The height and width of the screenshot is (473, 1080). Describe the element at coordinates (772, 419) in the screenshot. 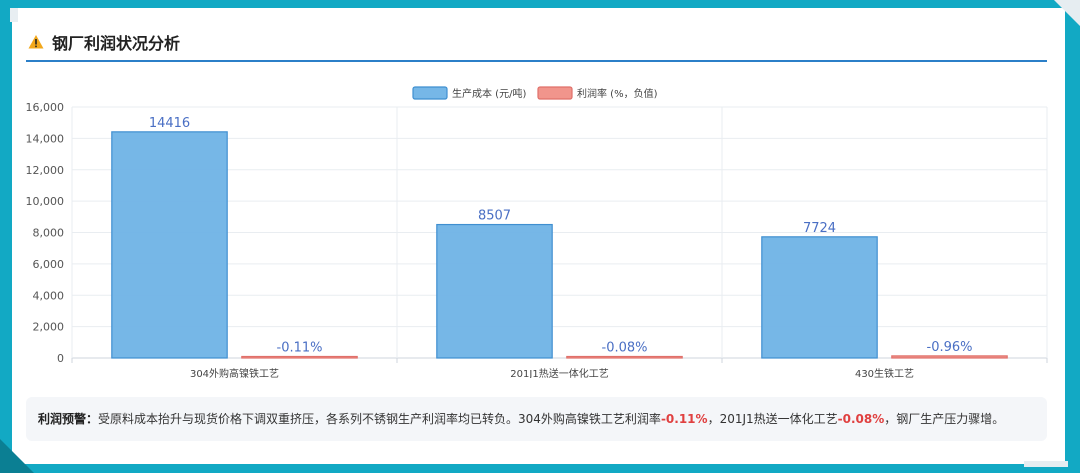

I see `note-text-2: ，201J1热送一体化工艺` at that location.